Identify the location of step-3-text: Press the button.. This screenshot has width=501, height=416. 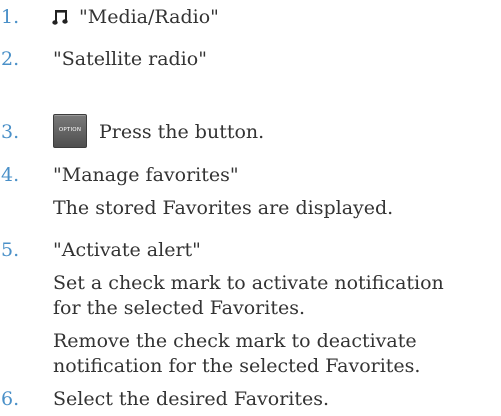
(182, 132).